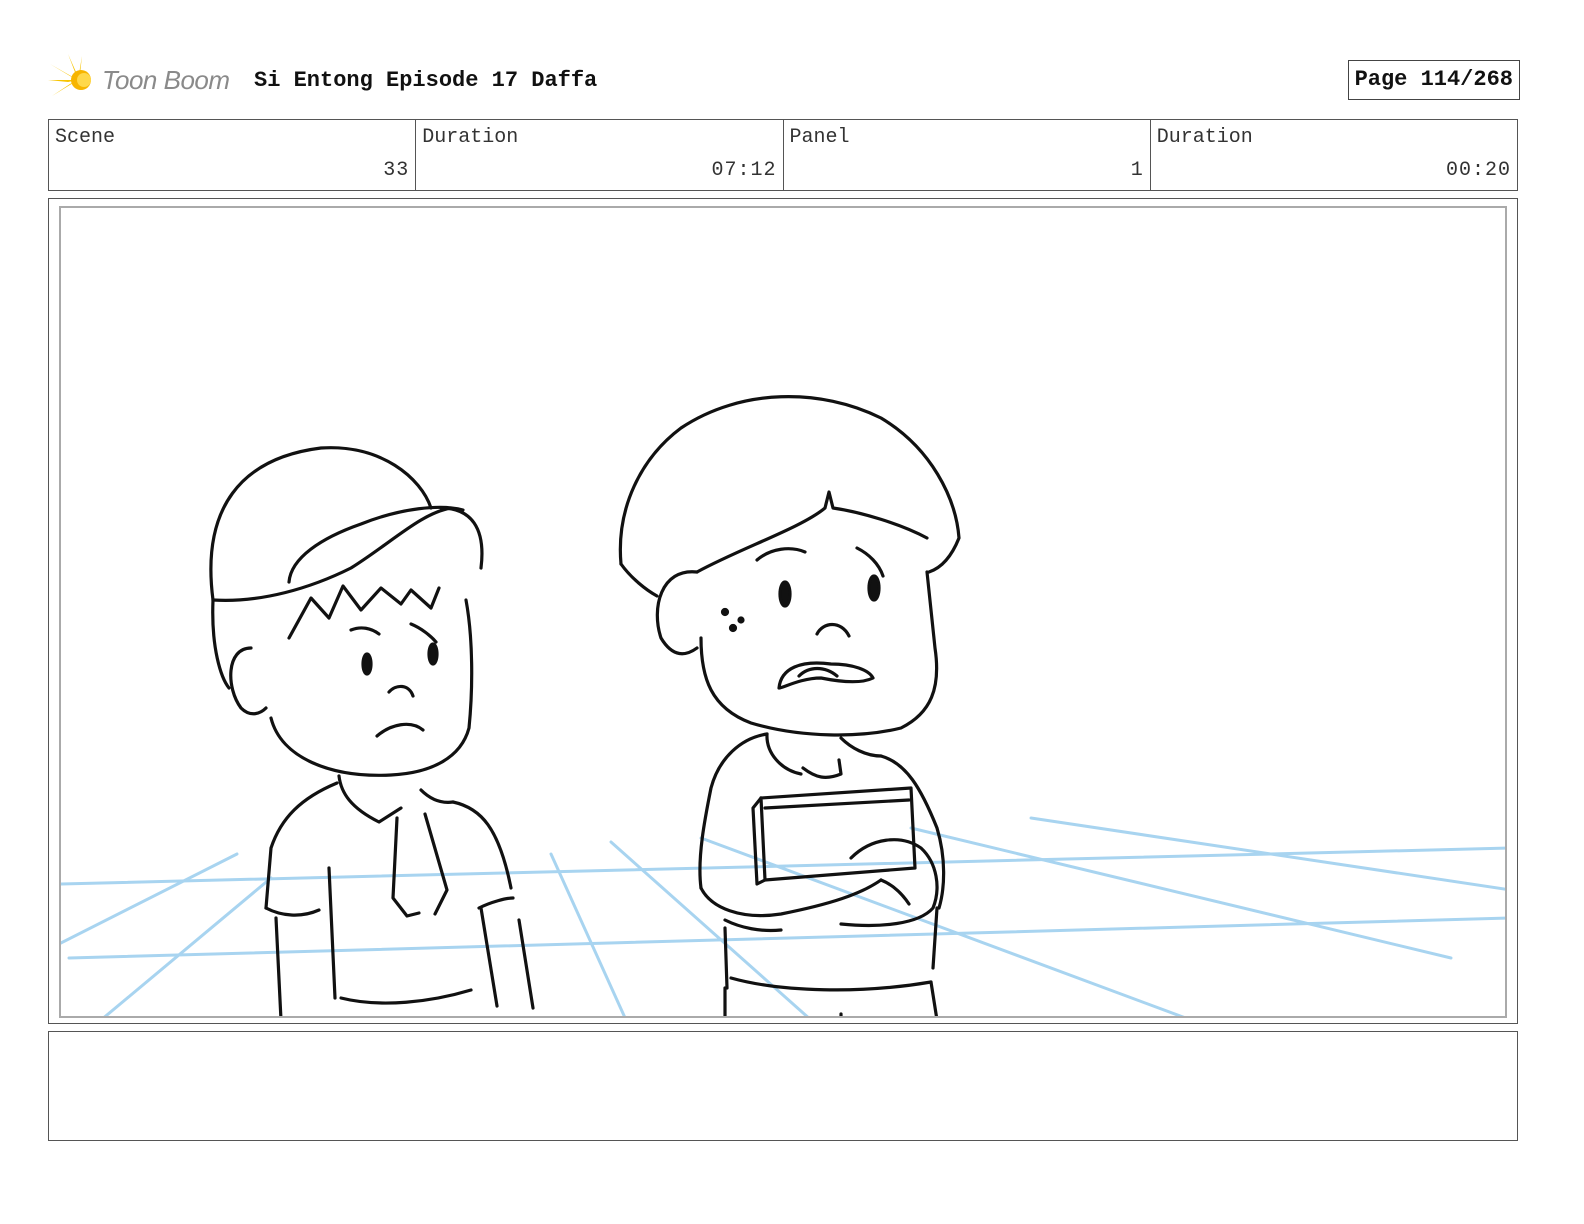 This screenshot has height=1224, width=1584. I want to click on document-title: Si Entong Episode 17 Daffa, so click(426, 80).